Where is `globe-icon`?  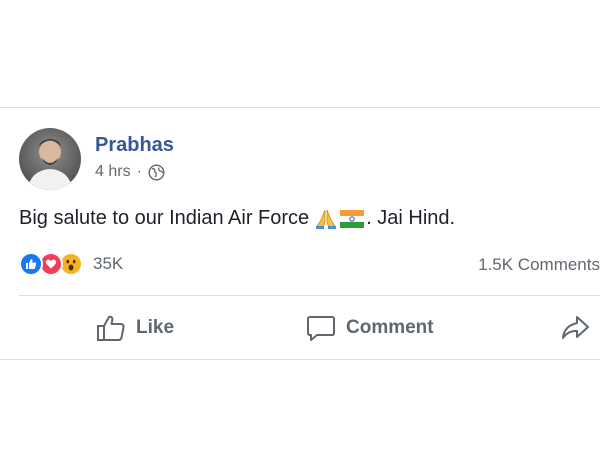
globe-icon is located at coordinates (156, 172).